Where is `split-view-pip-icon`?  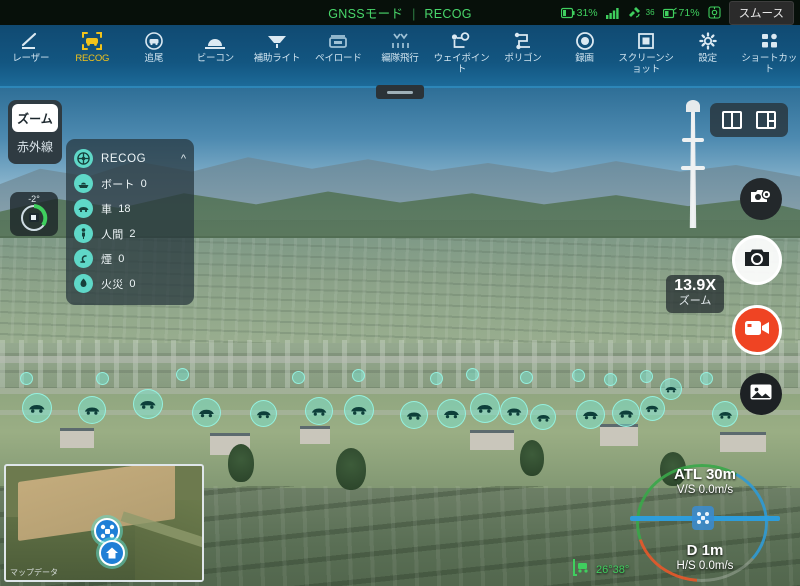 split-view-pip-icon is located at coordinates (766, 120).